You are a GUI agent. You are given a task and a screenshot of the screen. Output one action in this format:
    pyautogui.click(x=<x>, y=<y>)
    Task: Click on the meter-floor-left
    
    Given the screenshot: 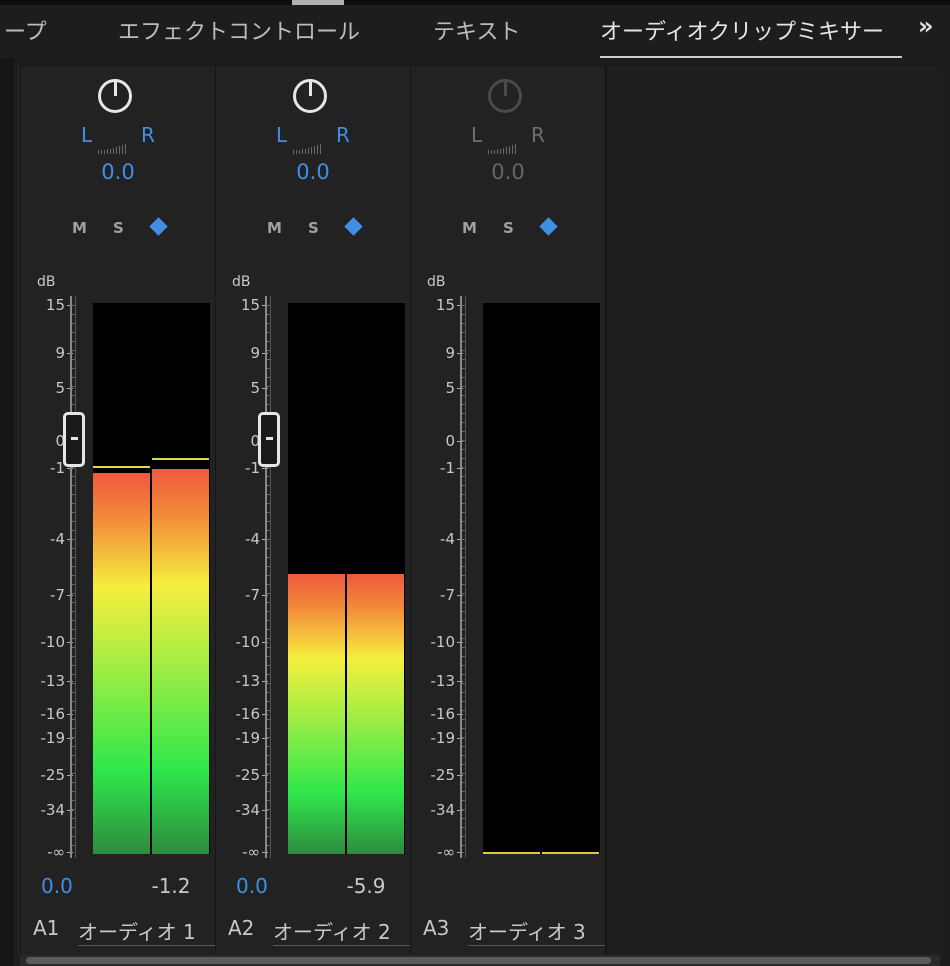 What is the action you would take?
    pyautogui.click(x=511, y=853)
    